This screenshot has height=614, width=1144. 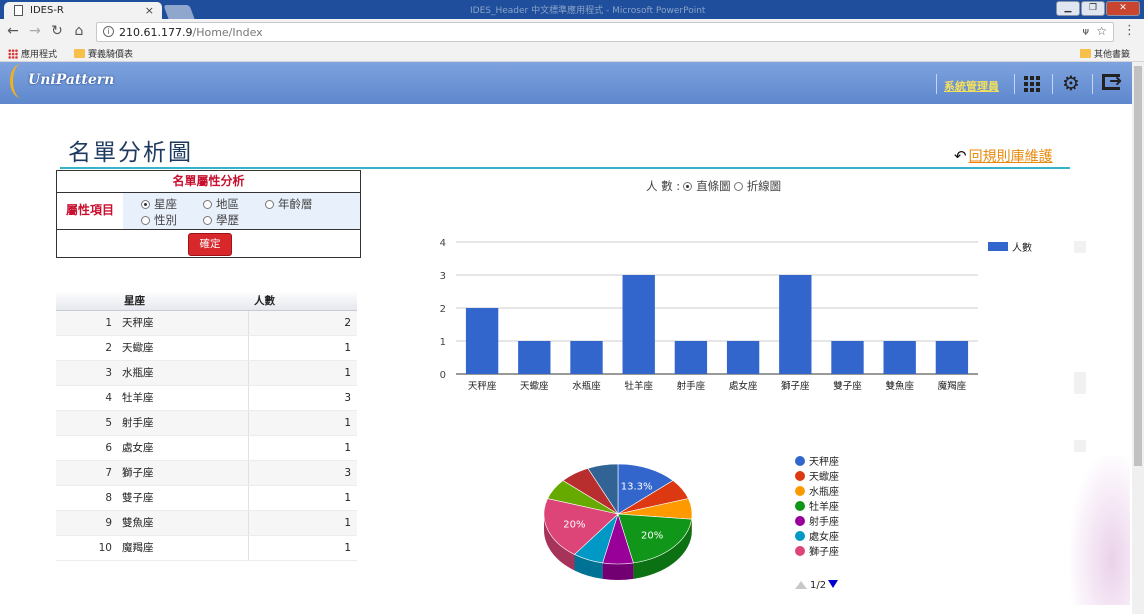 What do you see at coordinates (1068, 8) in the screenshot?
I see `minimize-icon: ▁` at bounding box center [1068, 8].